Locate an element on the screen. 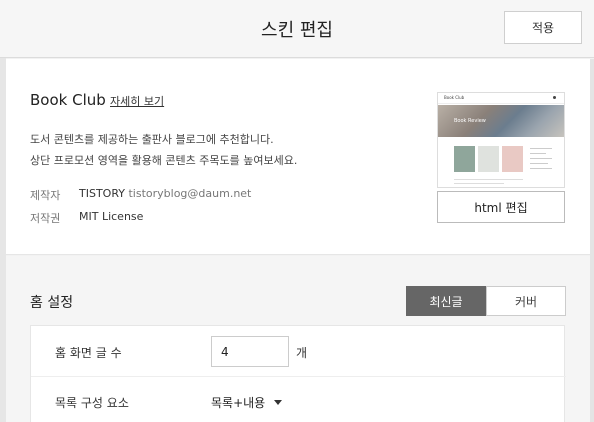 This screenshot has width=594, height=422. home-settings-title: 홈 설정 is located at coordinates (52, 303).